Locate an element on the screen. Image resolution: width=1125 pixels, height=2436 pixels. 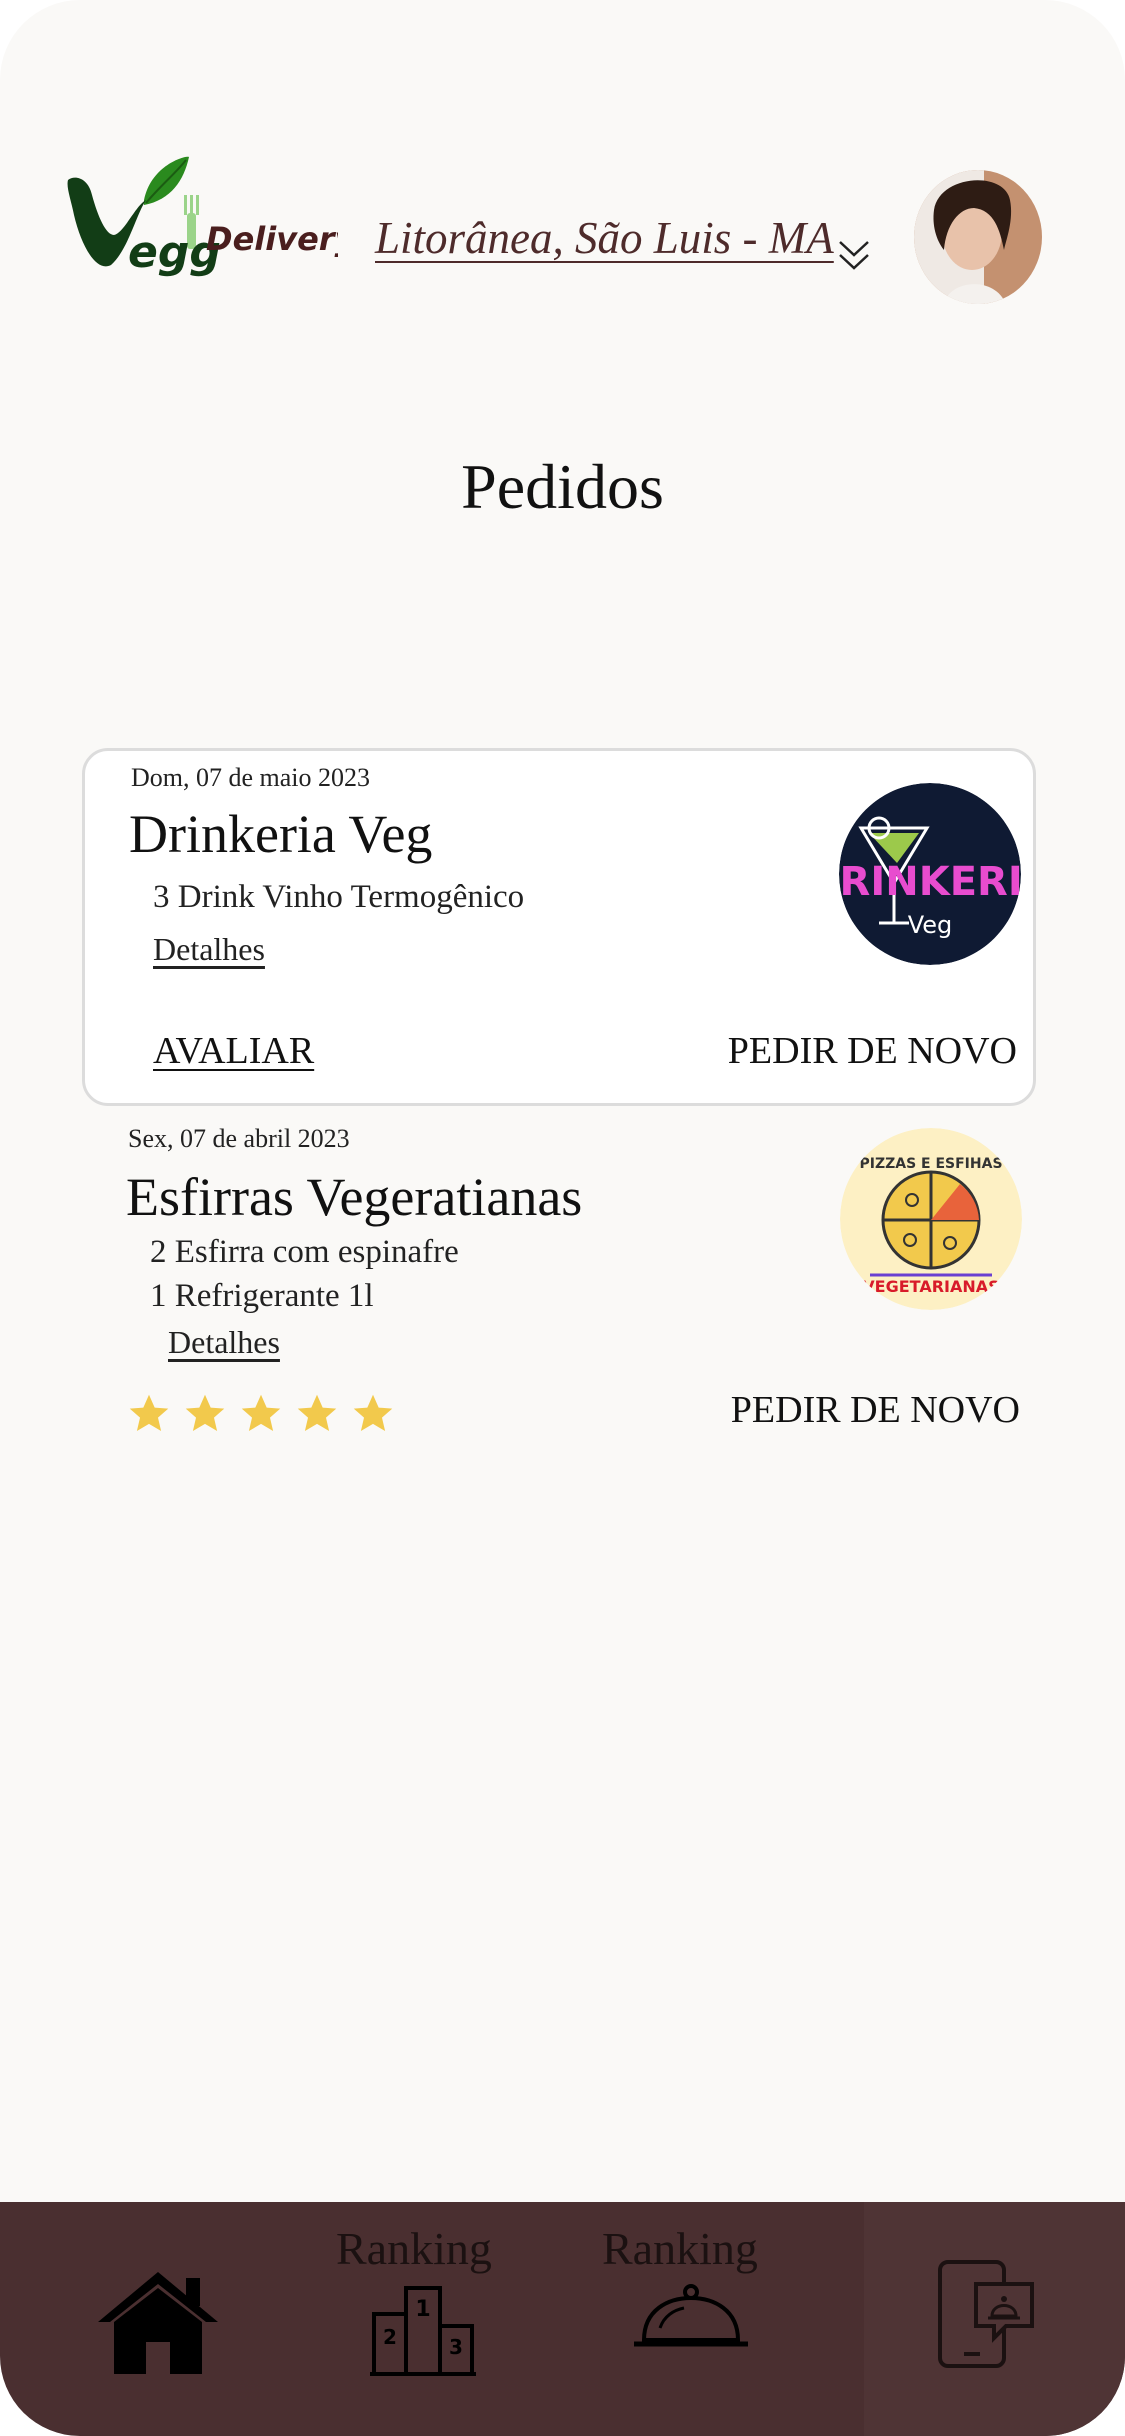
podium-icon: 1 2 3 is located at coordinates (423, 2332).